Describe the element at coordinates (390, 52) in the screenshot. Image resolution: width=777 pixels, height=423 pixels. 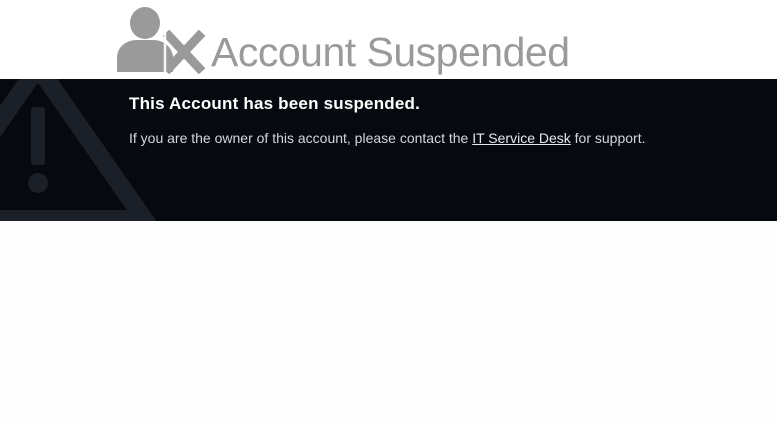
I see `page-title: Account Suspended` at that location.